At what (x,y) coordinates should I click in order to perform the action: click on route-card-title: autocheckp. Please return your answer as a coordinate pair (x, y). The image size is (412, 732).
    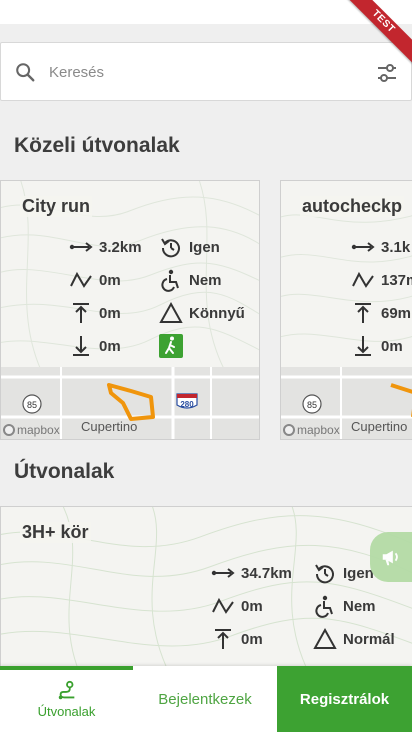
    Looking at the image, I should click on (352, 206).